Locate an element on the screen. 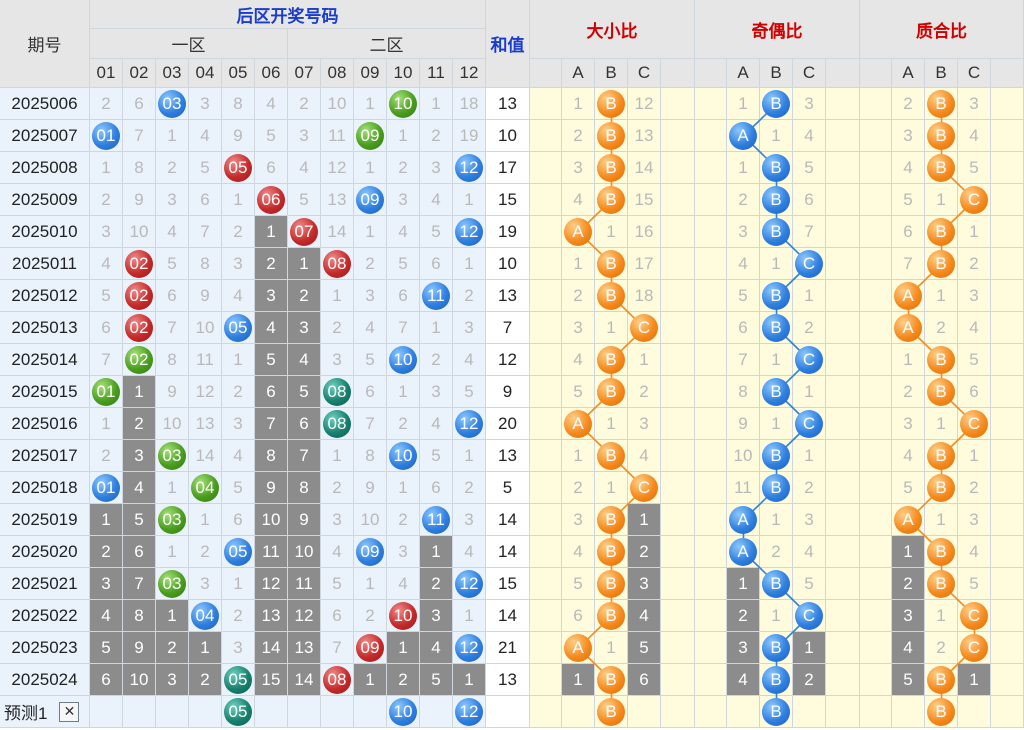 The width and height of the screenshot is (1024, 730). parity-ratio-header-subcolumn: C is located at coordinates (809, 73).